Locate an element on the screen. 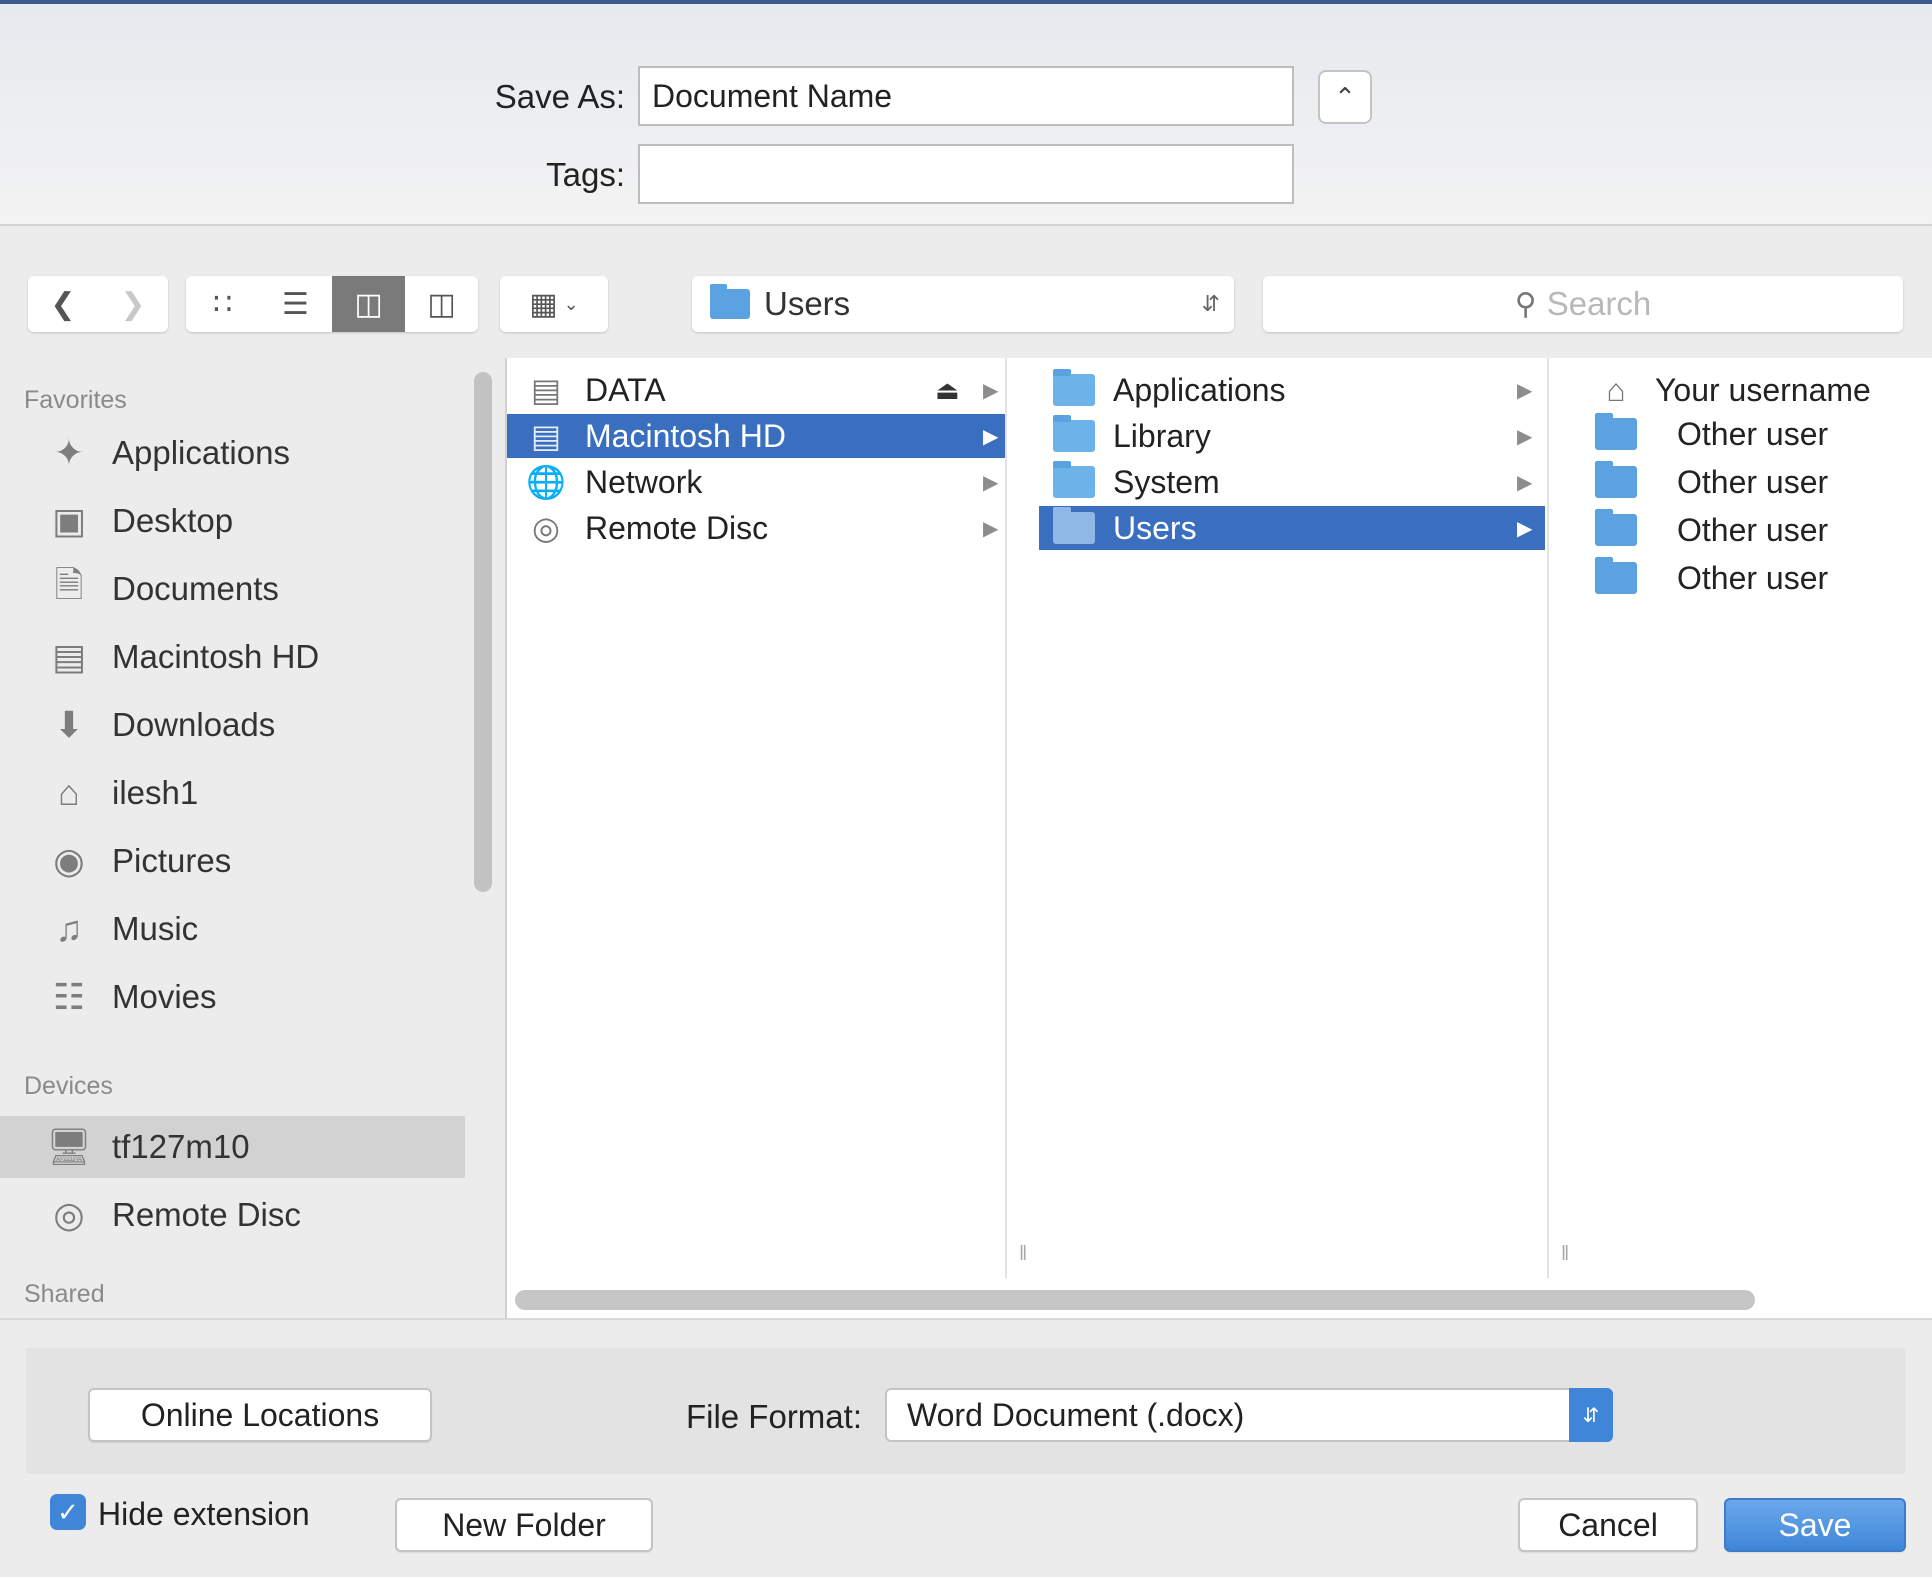  sidebar-item-music: ♫ Music is located at coordinates (232, 929).